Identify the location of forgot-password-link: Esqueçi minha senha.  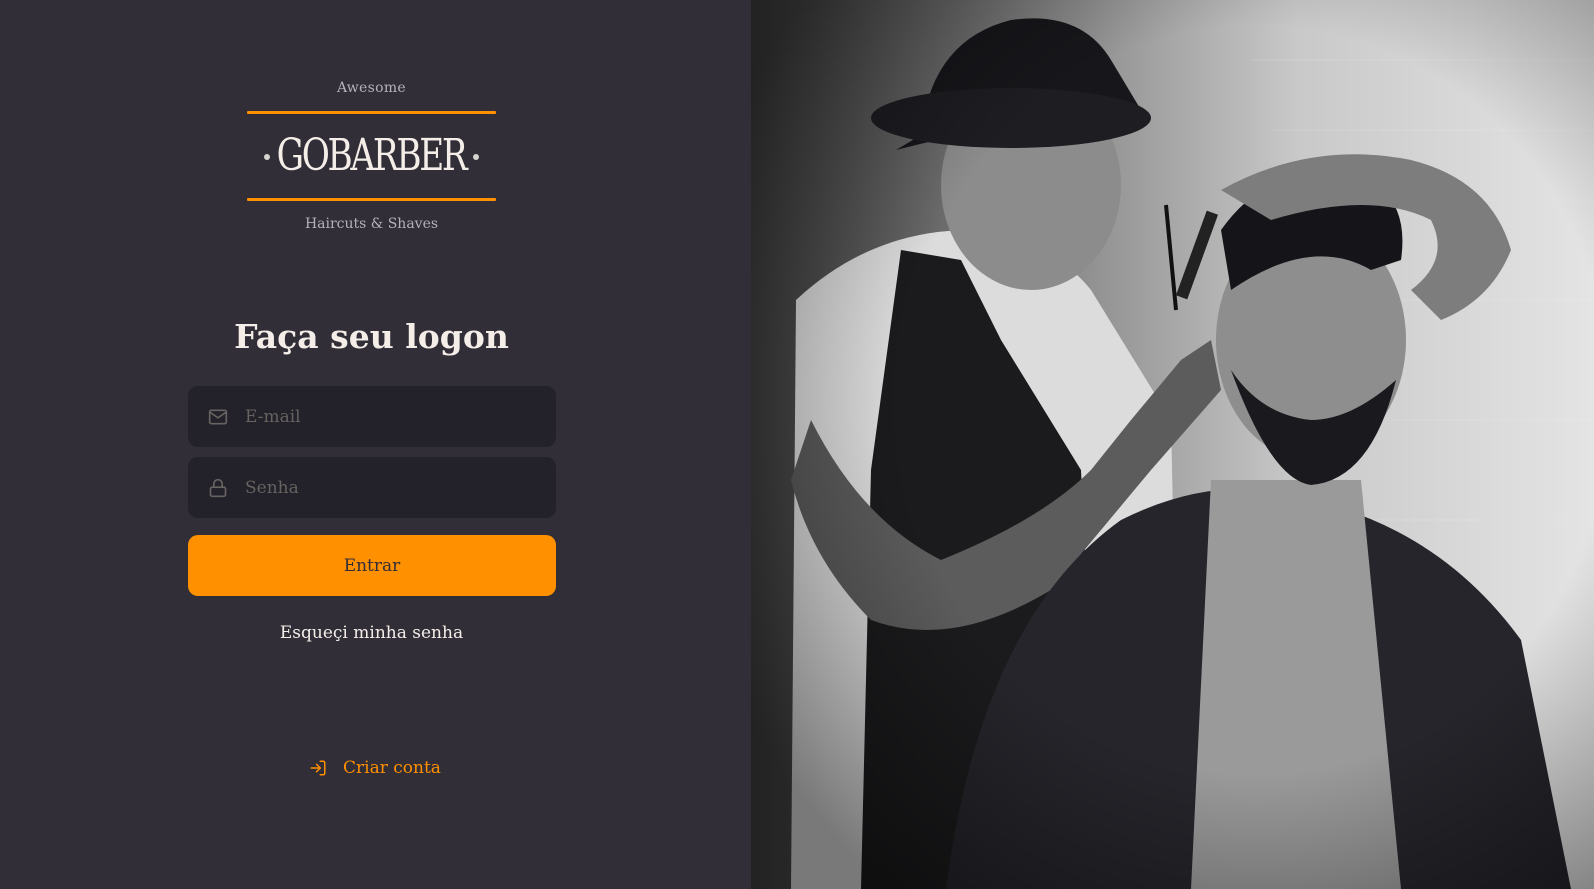
(371, 633).